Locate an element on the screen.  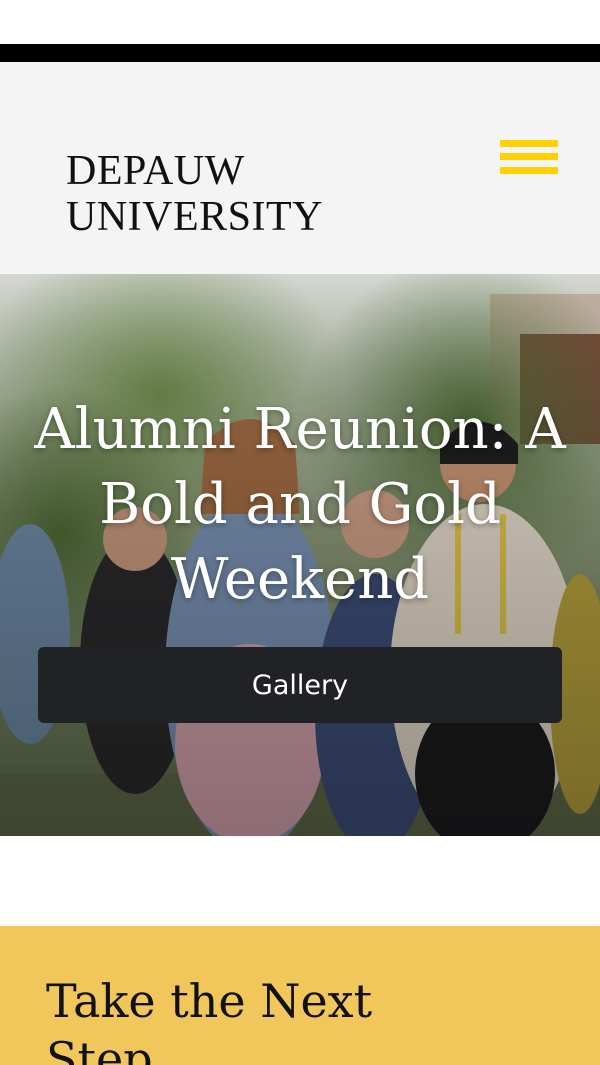
menu-bar-top is located at coordinates (529, 143).